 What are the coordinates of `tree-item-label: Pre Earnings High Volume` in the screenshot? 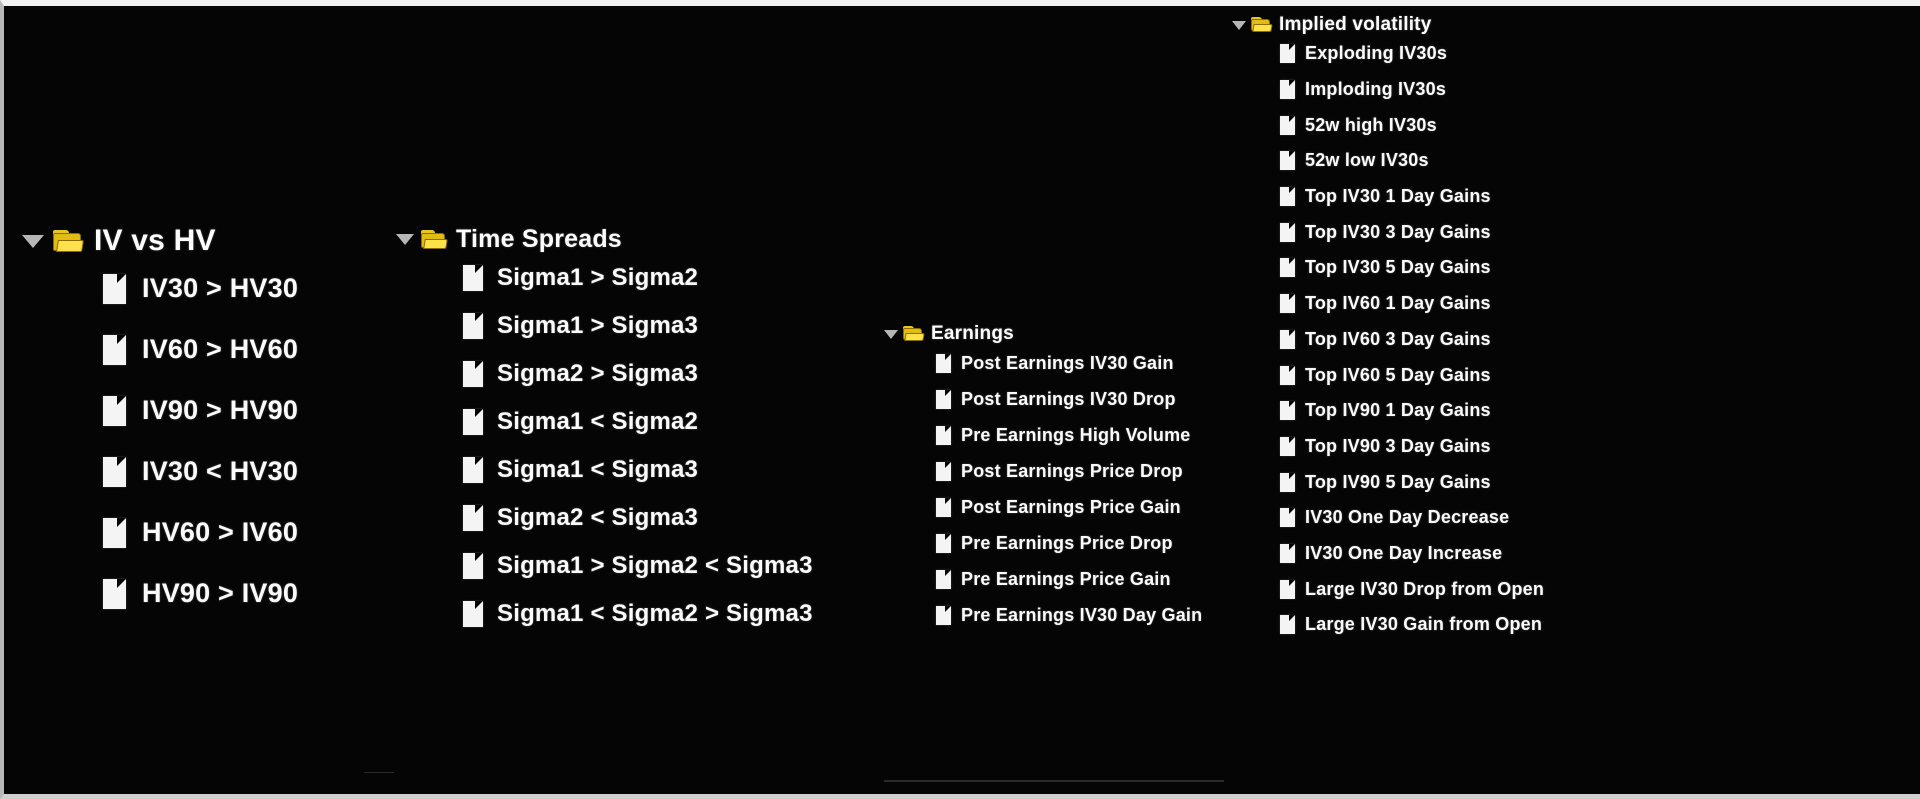 It's located at (1076, 434).